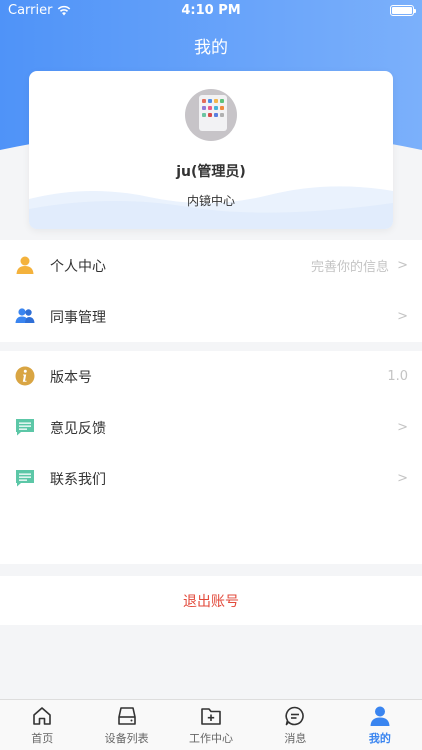 This screenshot has width=422, height=750. What do you see at coordinates (25, 315) in the screenshot?
I see `group-icon` at bounding box center [25, 315].